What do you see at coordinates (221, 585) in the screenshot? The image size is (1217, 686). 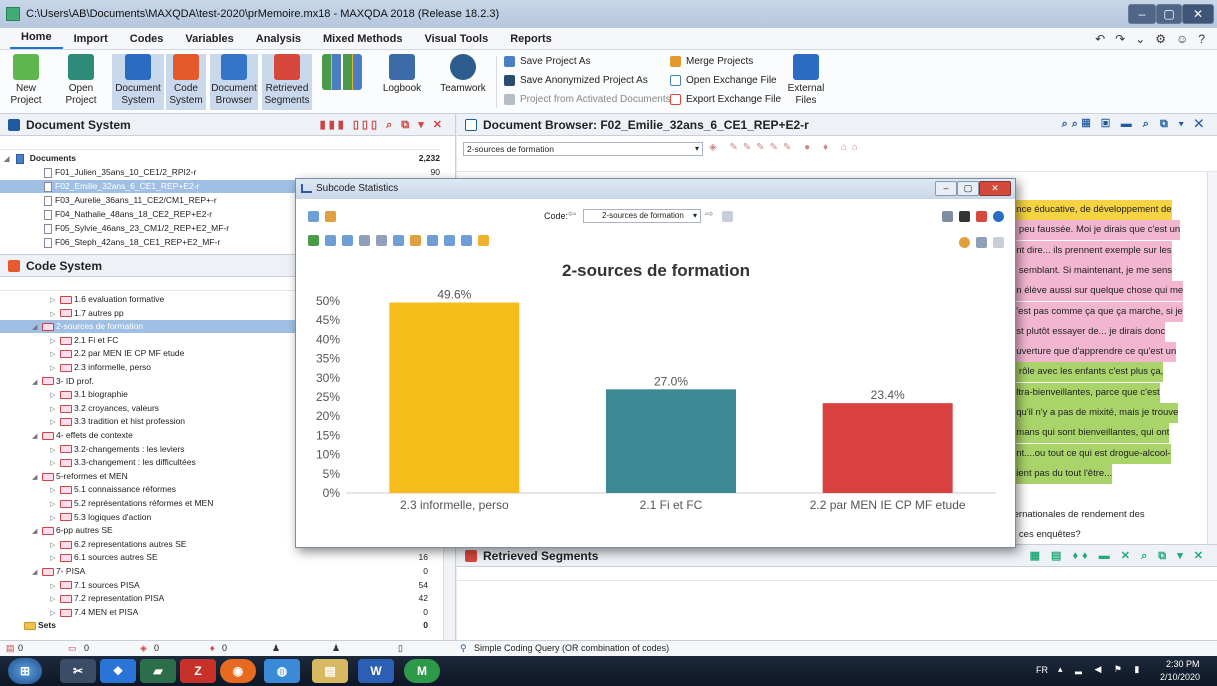 I see `code-item: ▷ 7.1 sources PISA 54` at bounding box center [221, 585].